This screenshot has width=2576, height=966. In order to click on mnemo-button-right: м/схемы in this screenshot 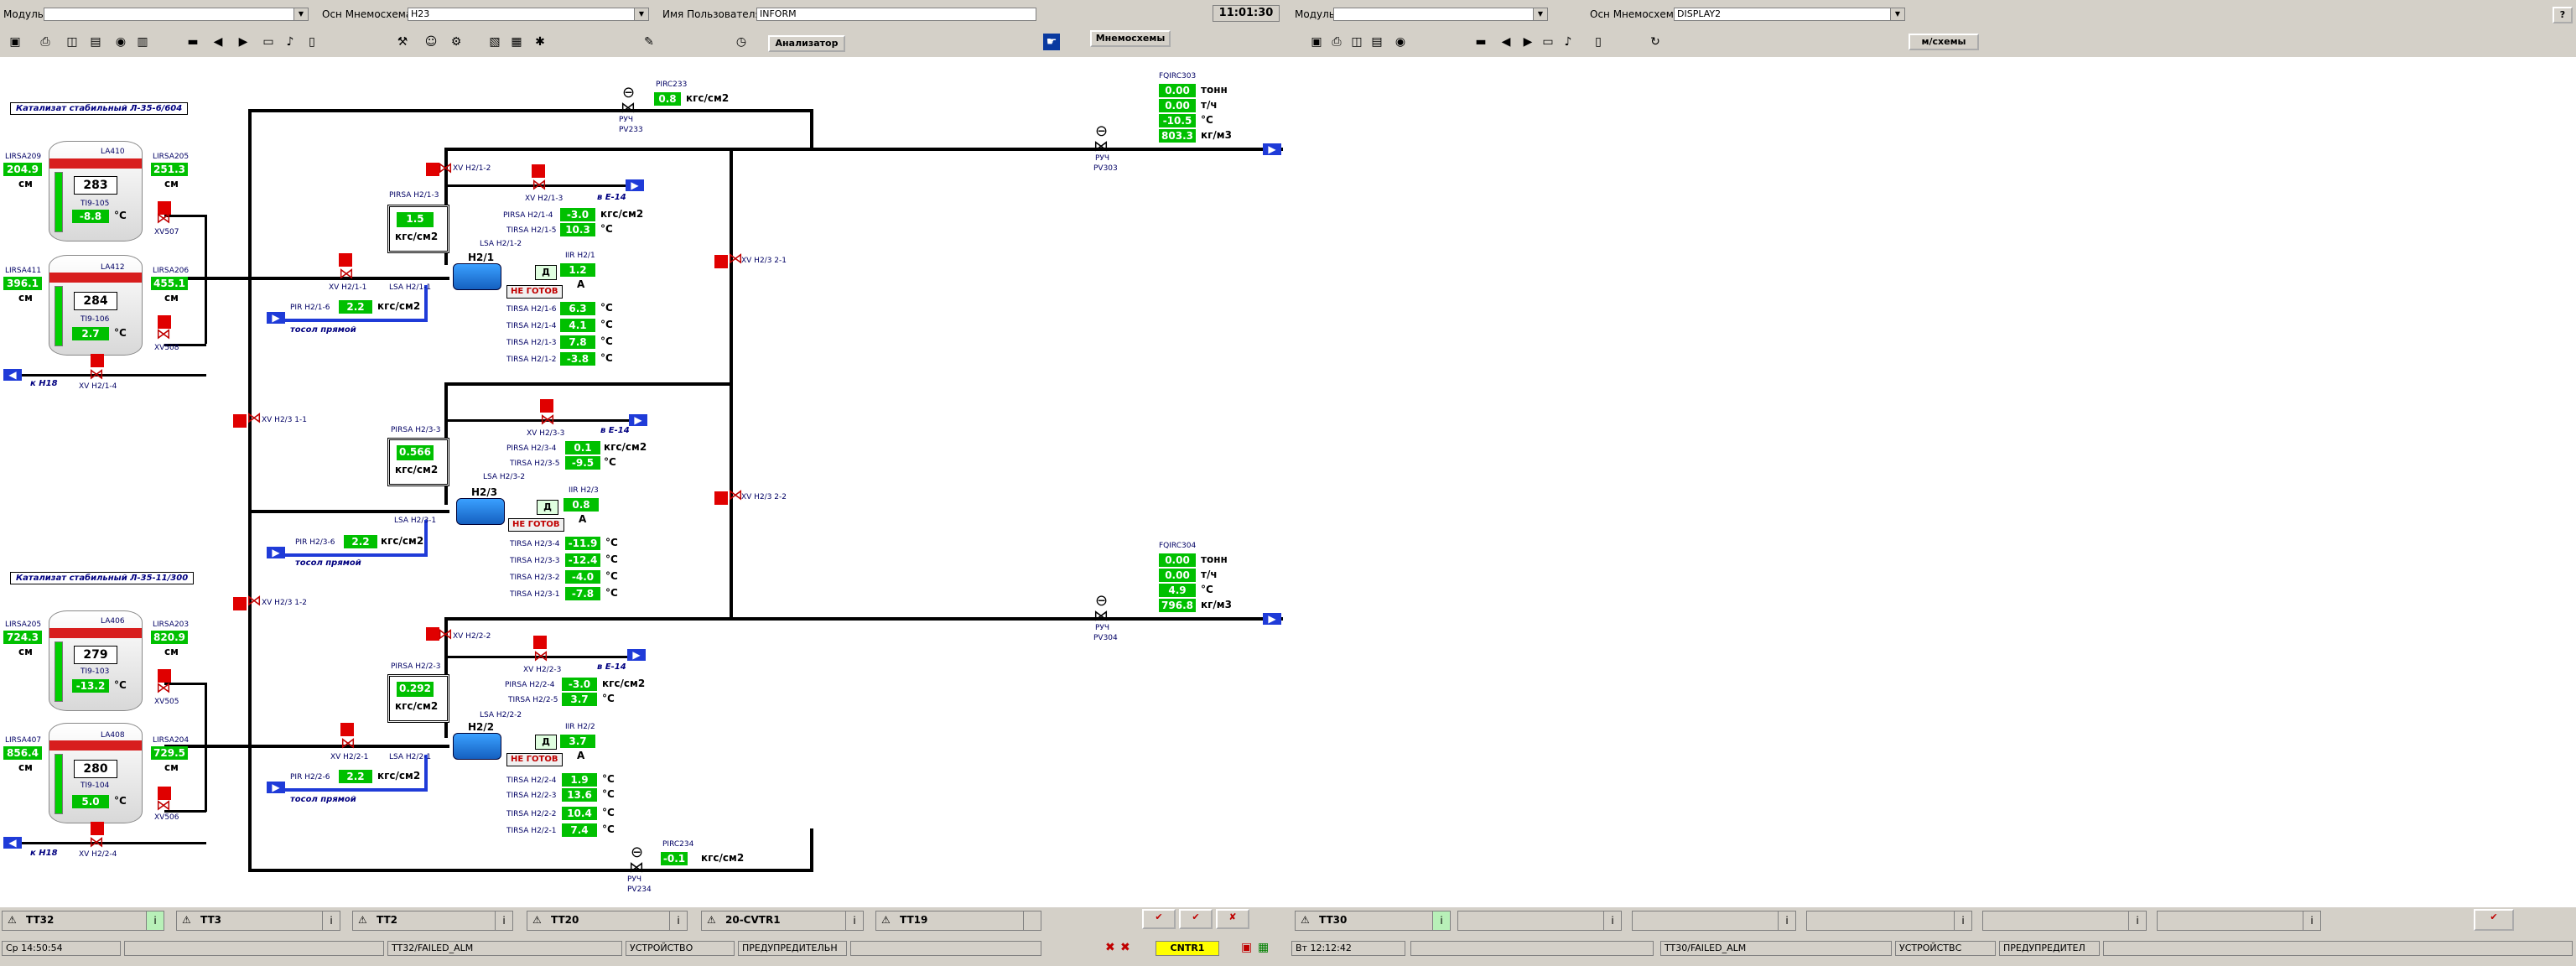, I will do `click(1944, 42)`.